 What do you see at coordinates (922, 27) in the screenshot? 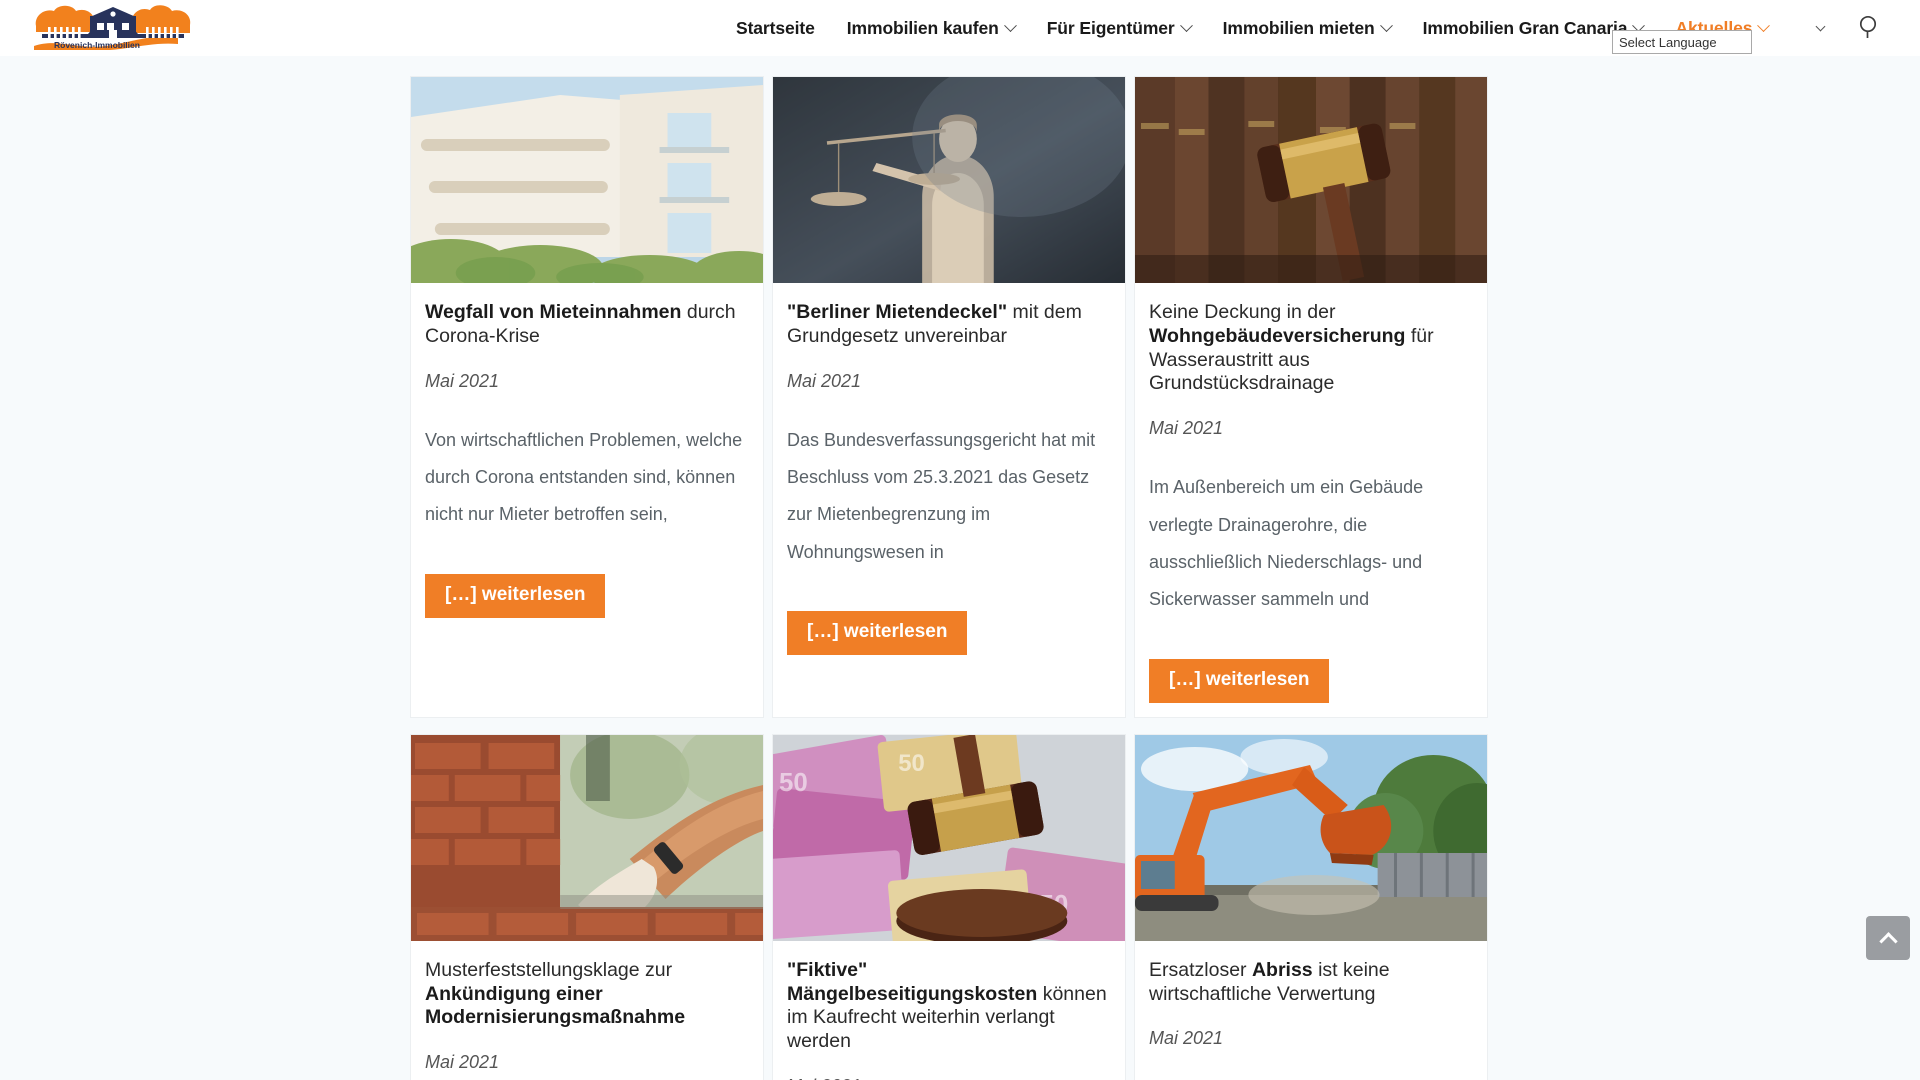
I see `nav-label: Immobilien kaufen` at bounding box center [922, 27].